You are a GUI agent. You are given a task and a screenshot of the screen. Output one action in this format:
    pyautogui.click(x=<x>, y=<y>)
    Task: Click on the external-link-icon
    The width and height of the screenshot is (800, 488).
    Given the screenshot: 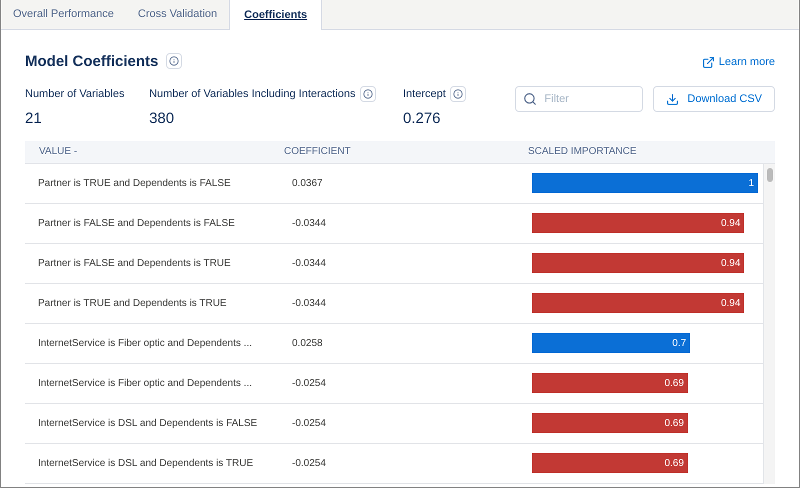 What is the action you would take?
    pyautogui.click(x=708, y=62)
    